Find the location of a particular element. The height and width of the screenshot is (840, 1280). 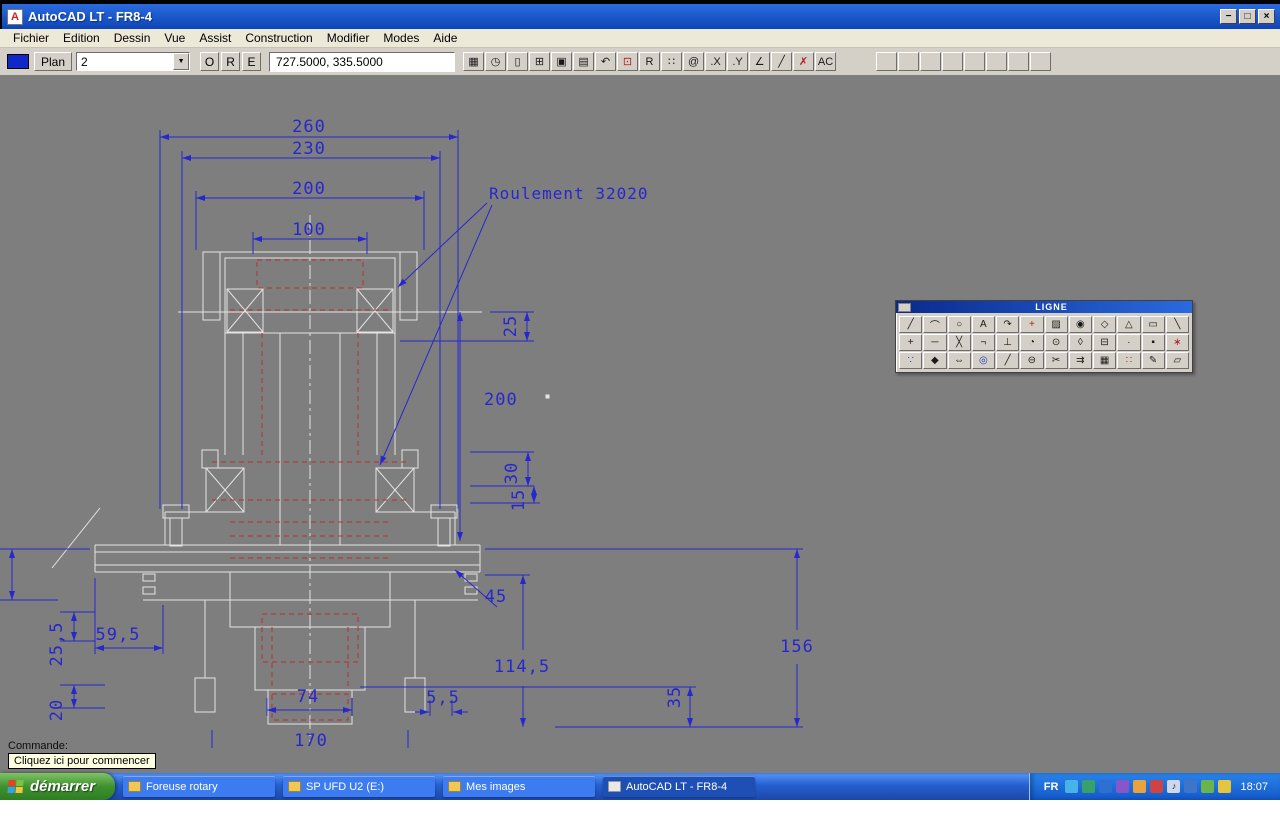

print-icon: ▤ is located at coordinates (584, 61).